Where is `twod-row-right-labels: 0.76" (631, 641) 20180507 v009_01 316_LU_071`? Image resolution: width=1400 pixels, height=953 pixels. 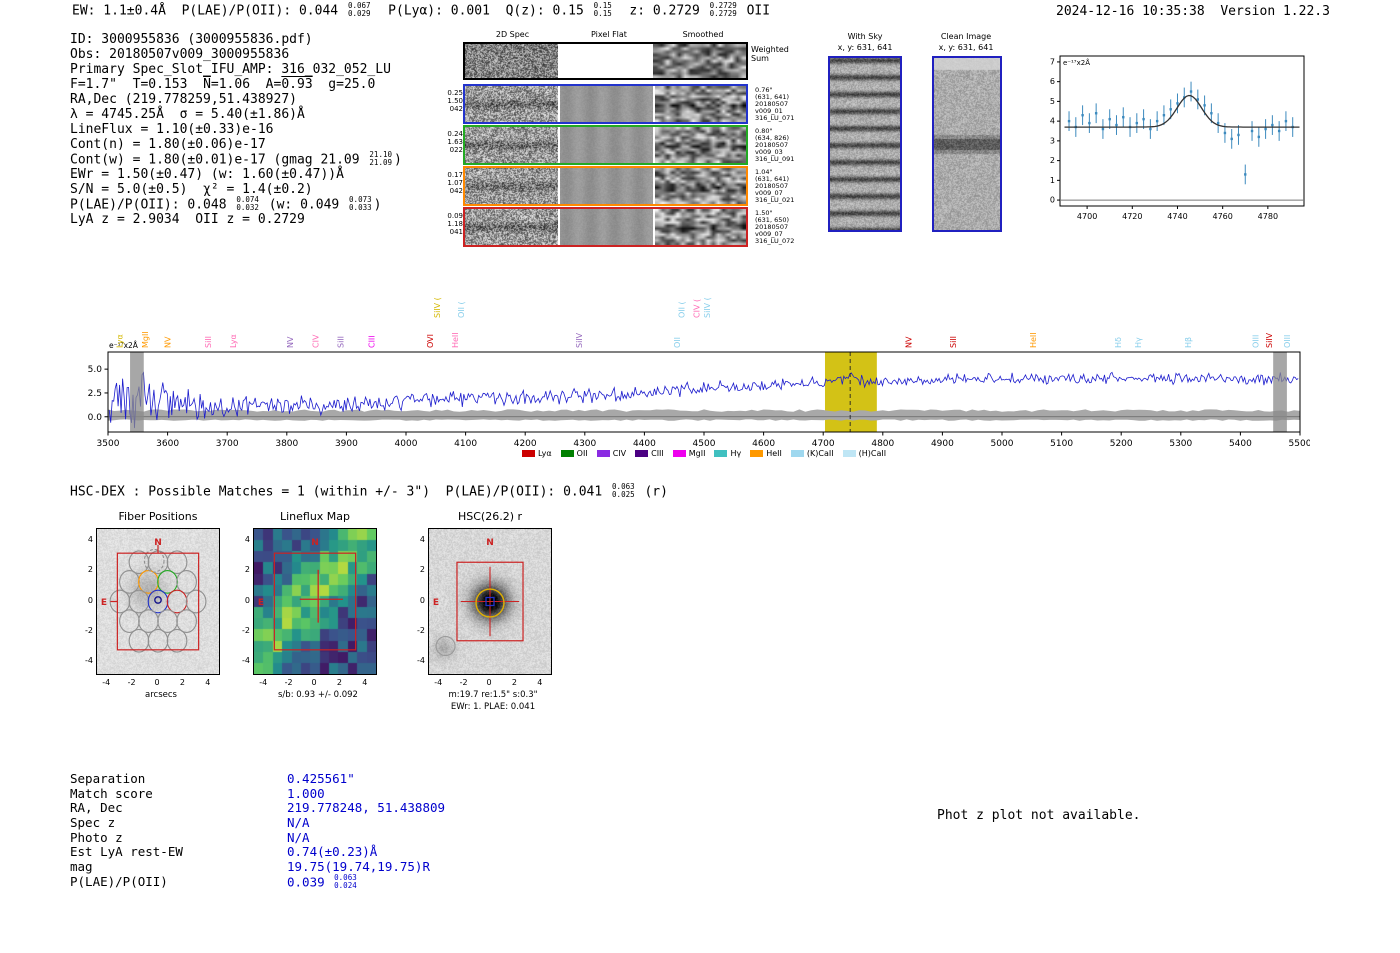
twod-row-right-labels: 0.76" (631, 641) 20180507 v009_01 316_LU_071 is located at coordinates (775, 104).